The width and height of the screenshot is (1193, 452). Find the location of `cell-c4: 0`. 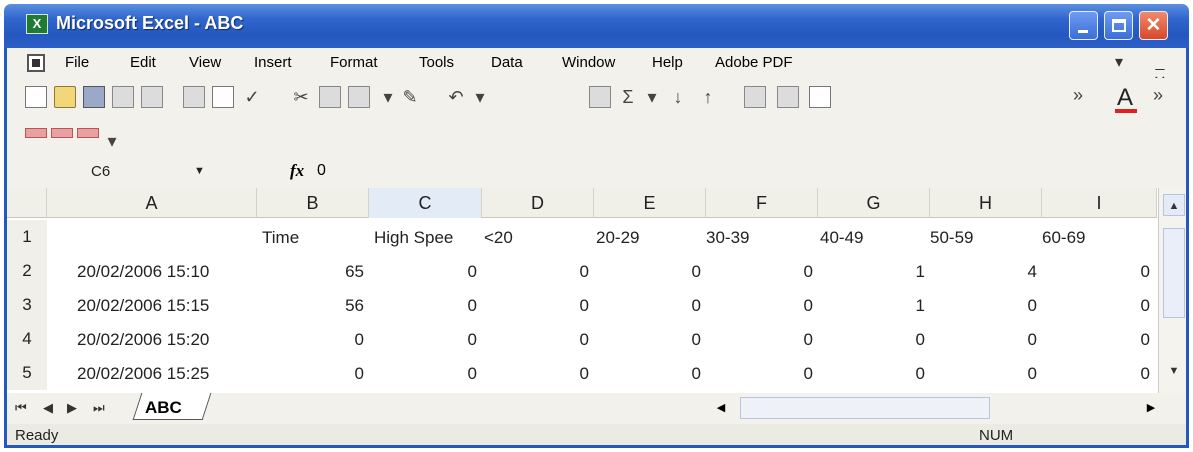

cell-c4: 0 is located at coordinates (423, 340).